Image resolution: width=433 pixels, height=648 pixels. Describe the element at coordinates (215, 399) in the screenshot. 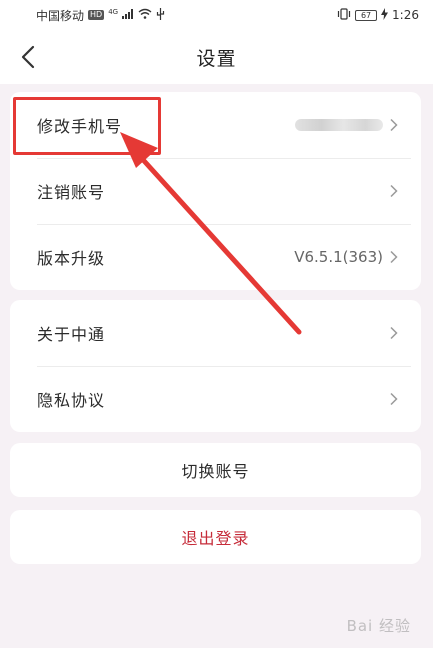

I see `privacy-policy-row: 隐私协议` at that location.